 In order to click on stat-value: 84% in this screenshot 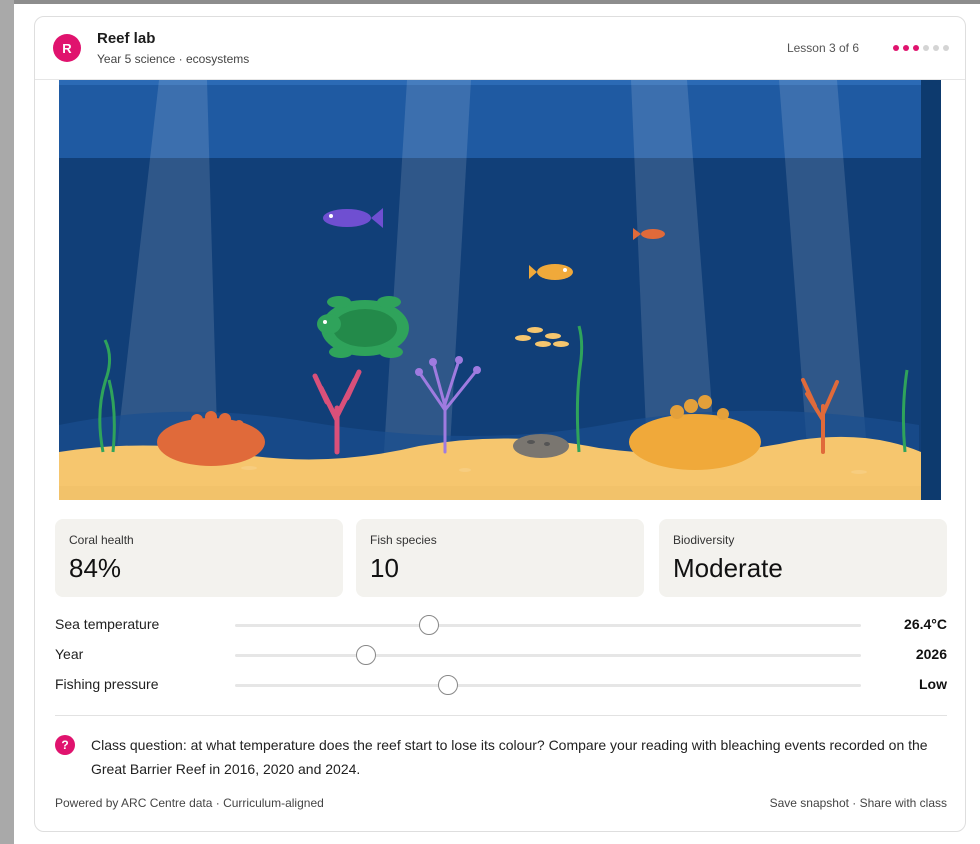, I will do `click(95, 568)`.